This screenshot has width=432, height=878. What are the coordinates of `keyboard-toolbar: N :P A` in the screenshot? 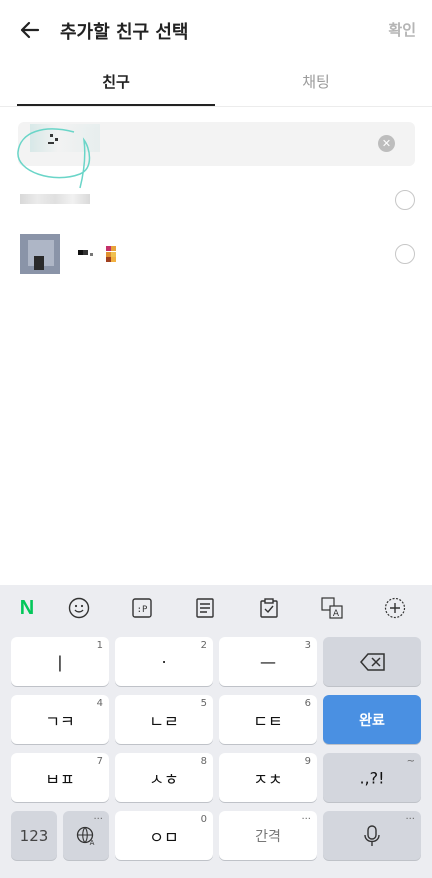 It's located at (216, 608).